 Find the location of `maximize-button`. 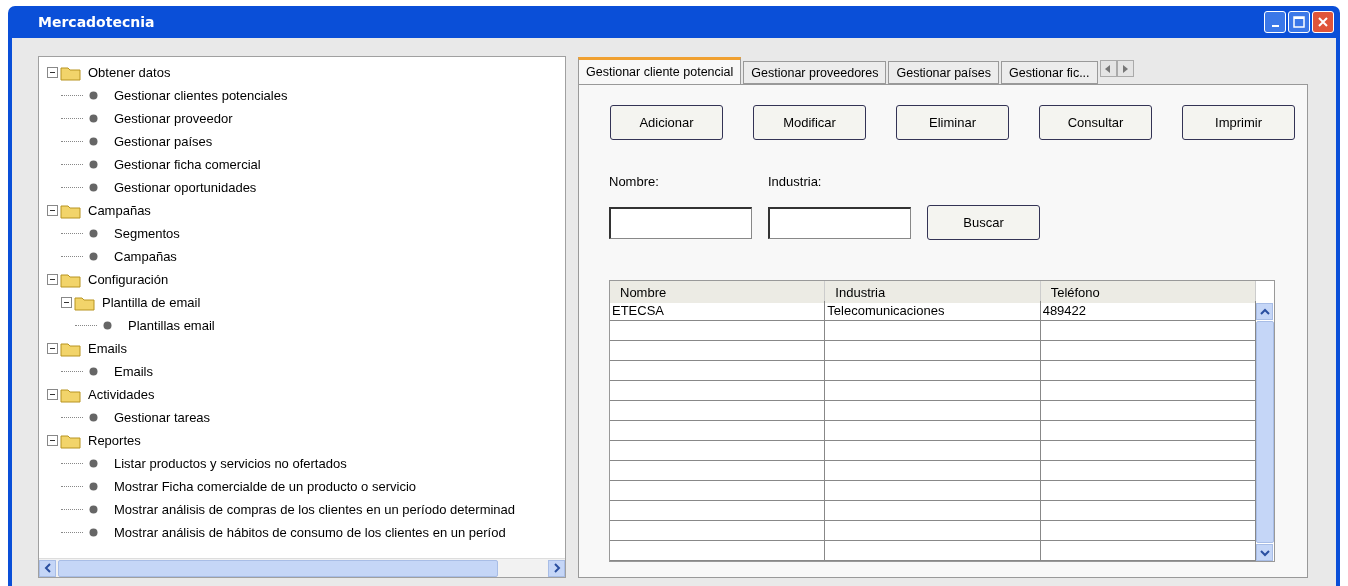

maximize-button is located at coordinates (1299, 22).